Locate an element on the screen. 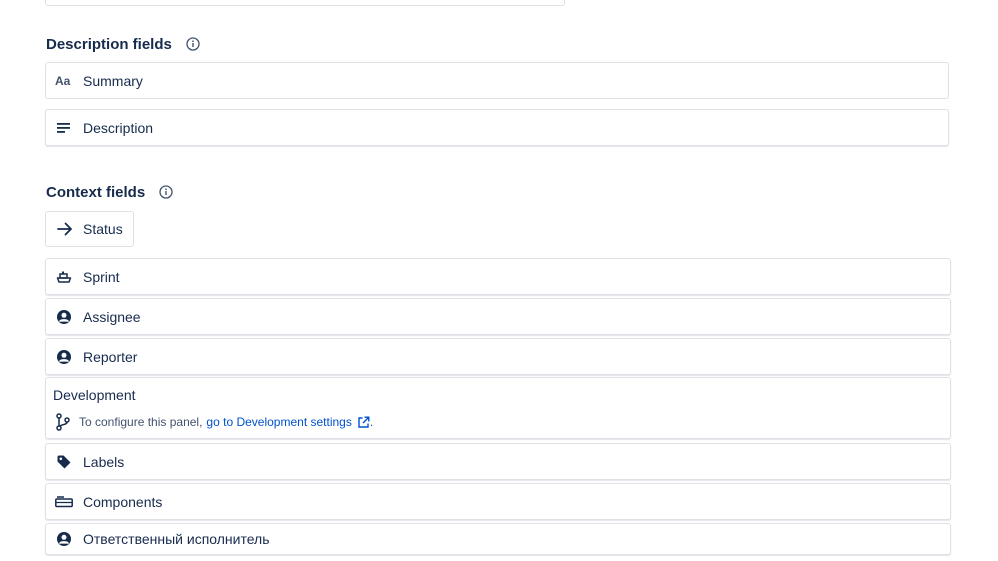 The image size is (998, 561). text-aa-icon: Aa is located at coordinates (64, 81).